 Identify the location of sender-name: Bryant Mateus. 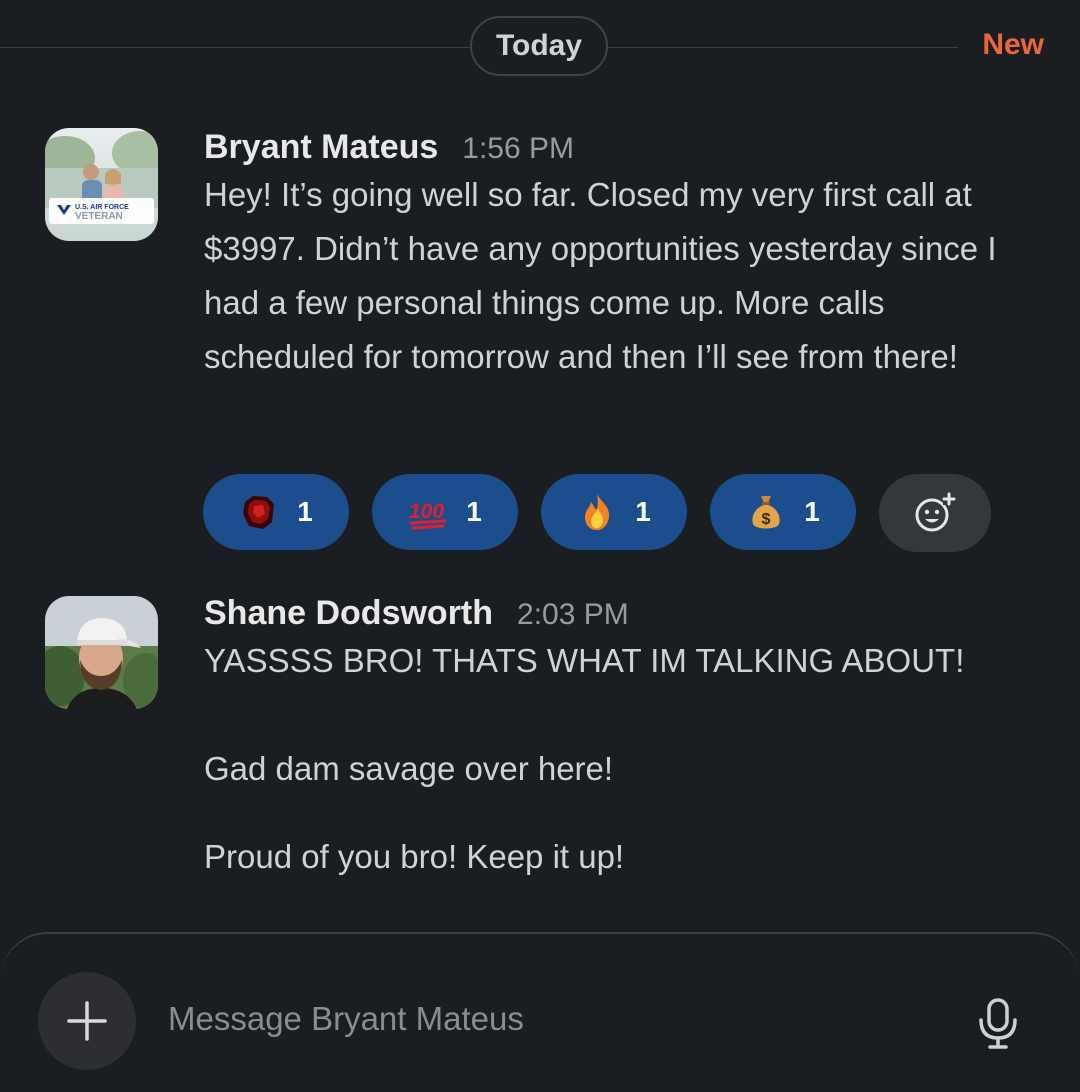
(321, 147).